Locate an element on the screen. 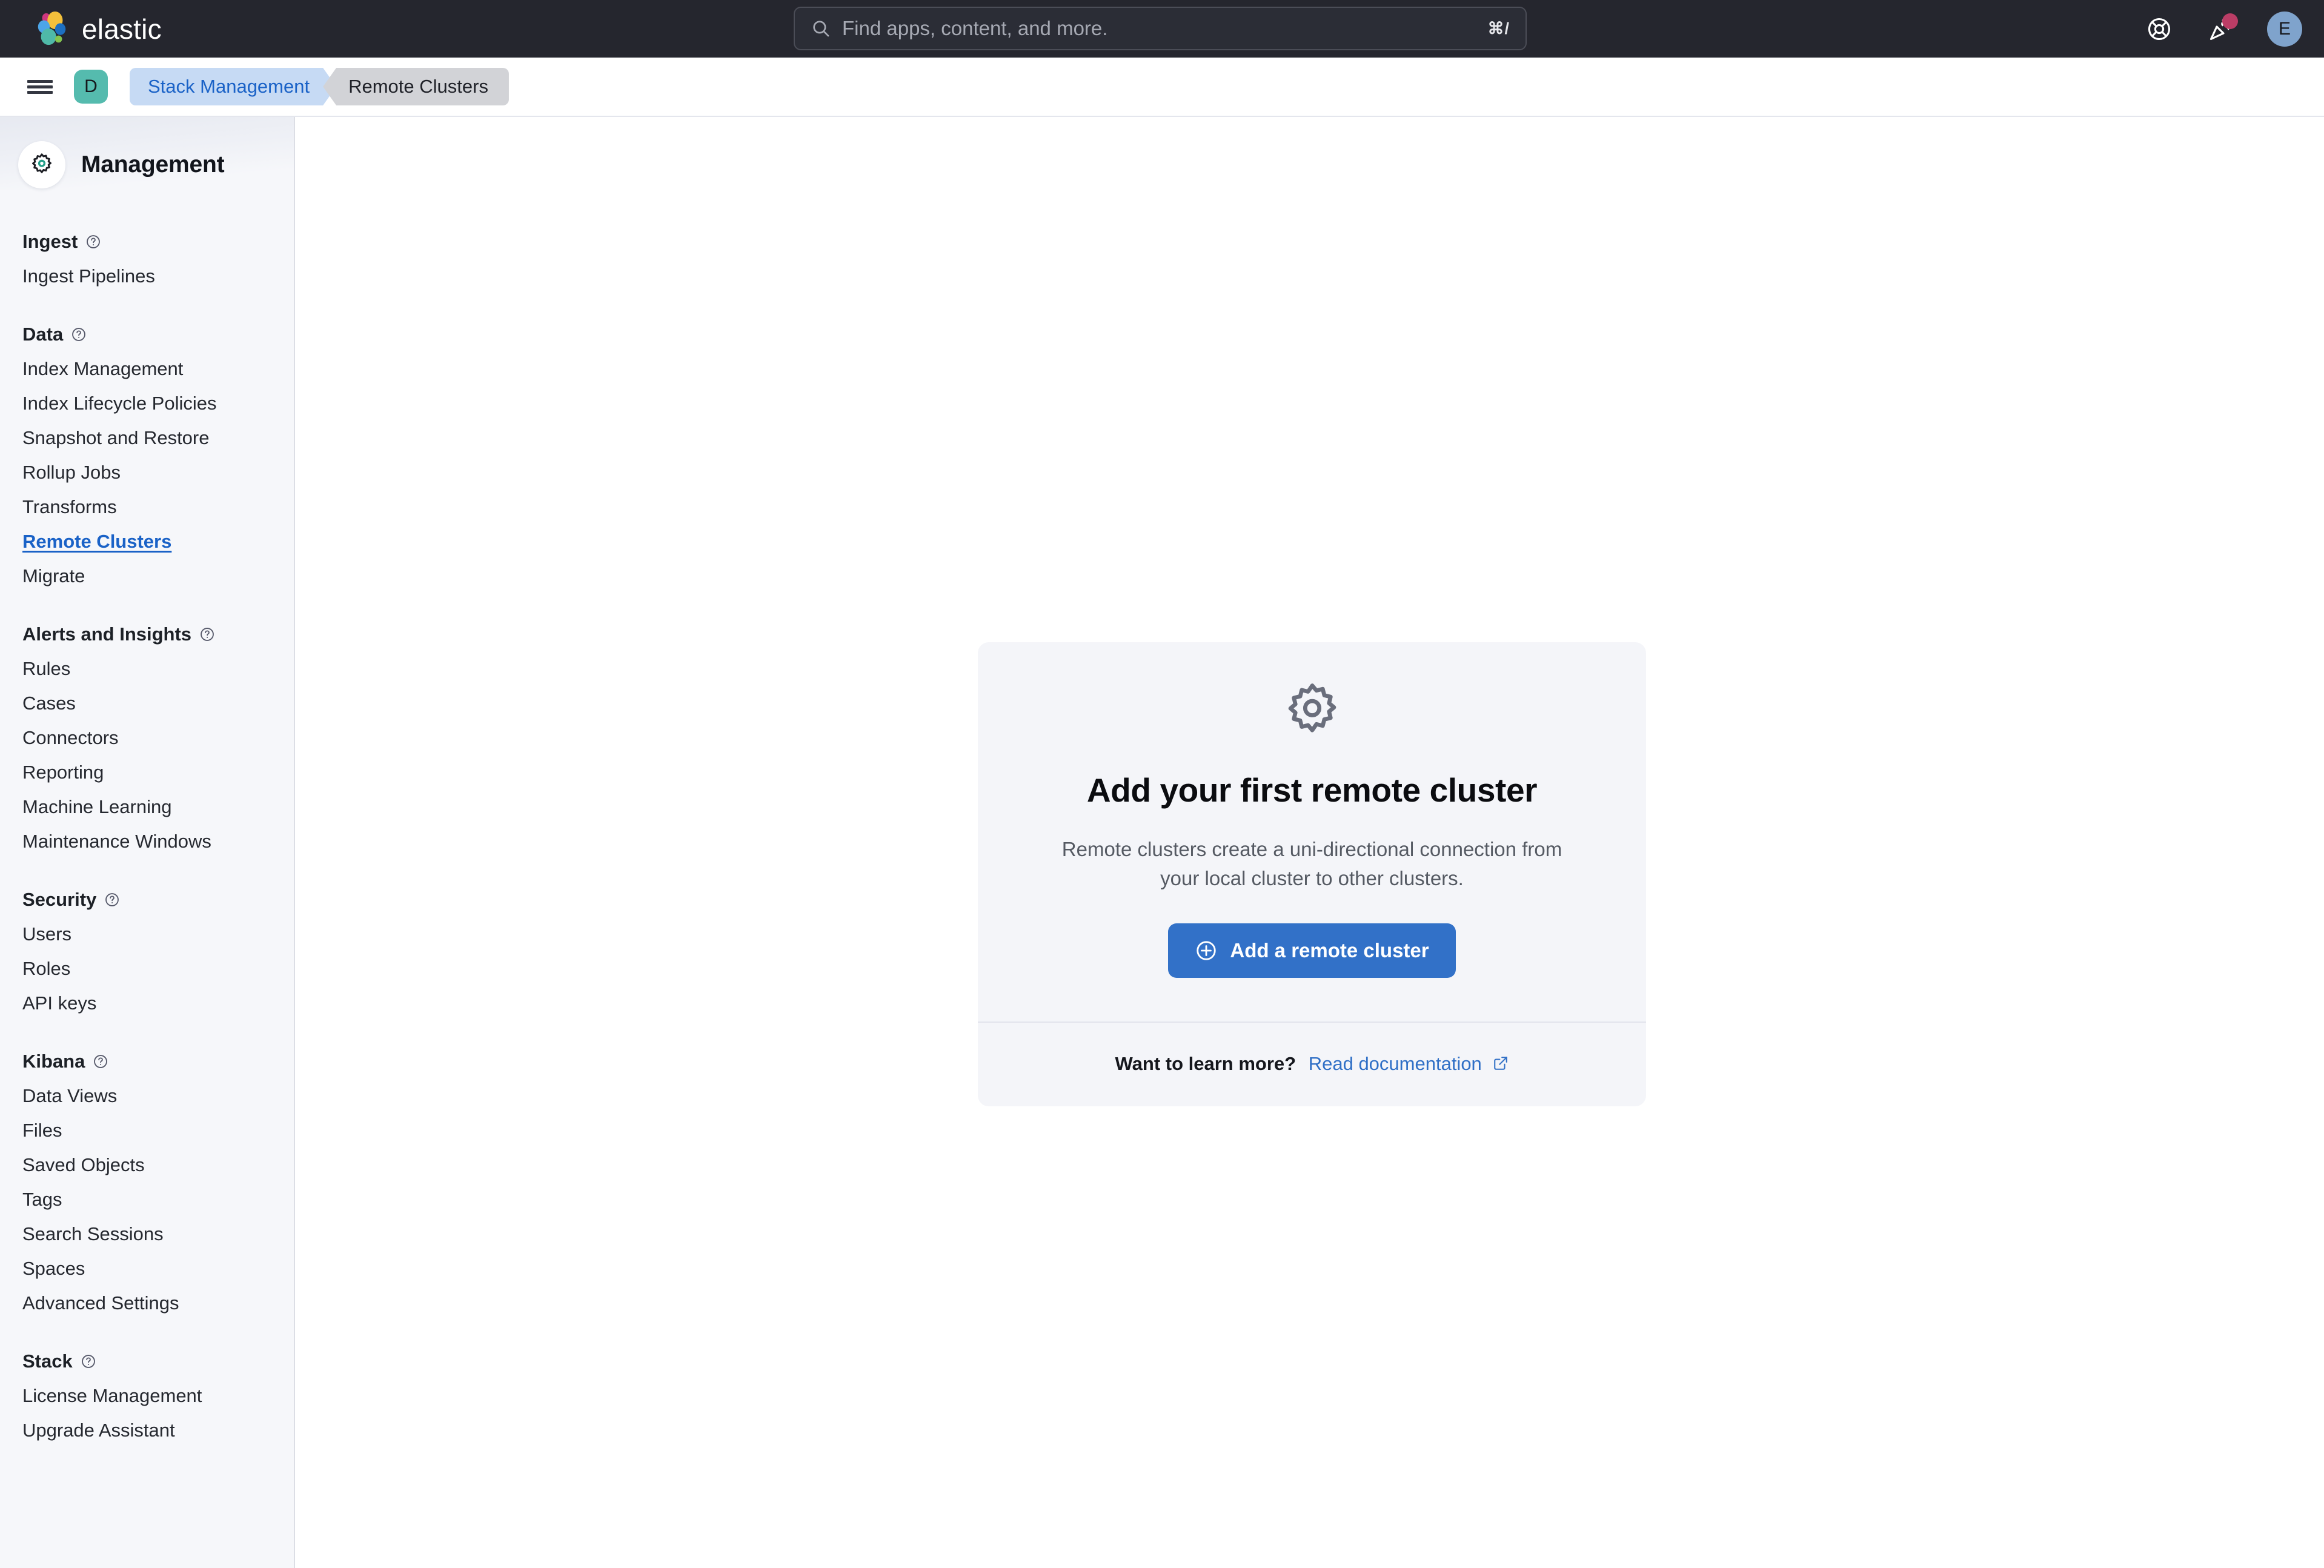 The image size is (2324, 1568). sidebar-header: Management is located at coordinates (147, 164).